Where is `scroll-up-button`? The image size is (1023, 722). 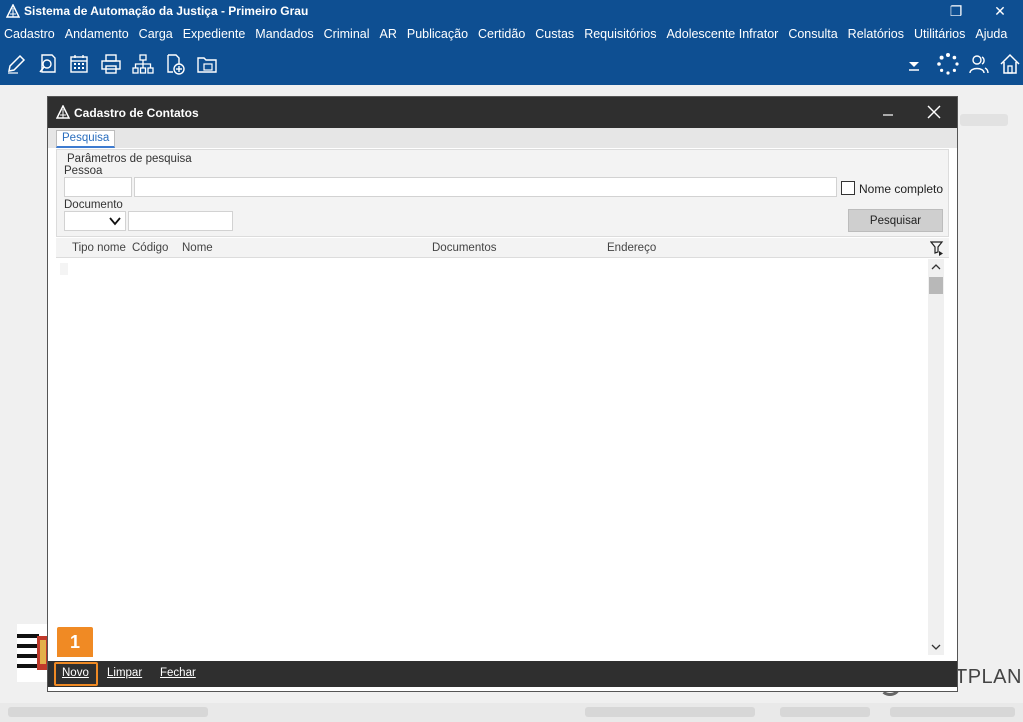
scroll-up-button is located at coordinates (936, 267).